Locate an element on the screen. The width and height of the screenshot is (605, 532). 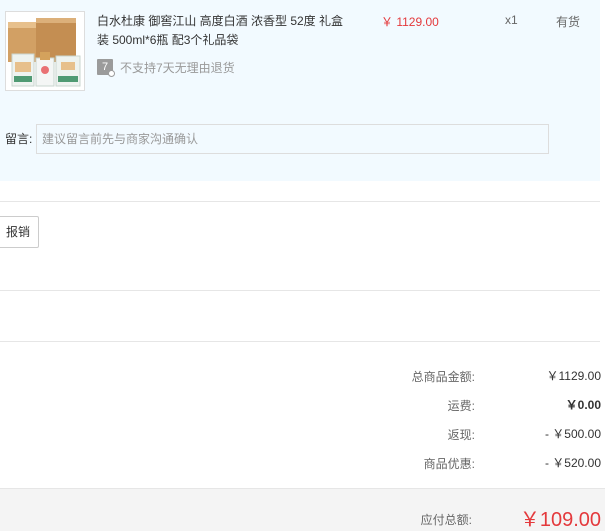
cashback-label: 返现: is located at coordinates (461, 435).